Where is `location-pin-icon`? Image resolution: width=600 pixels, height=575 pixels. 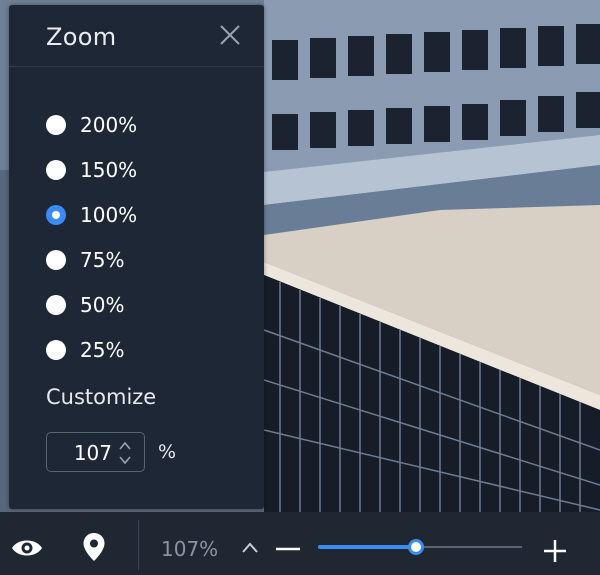
location-pin-icon is located at coordinates (94, 547).